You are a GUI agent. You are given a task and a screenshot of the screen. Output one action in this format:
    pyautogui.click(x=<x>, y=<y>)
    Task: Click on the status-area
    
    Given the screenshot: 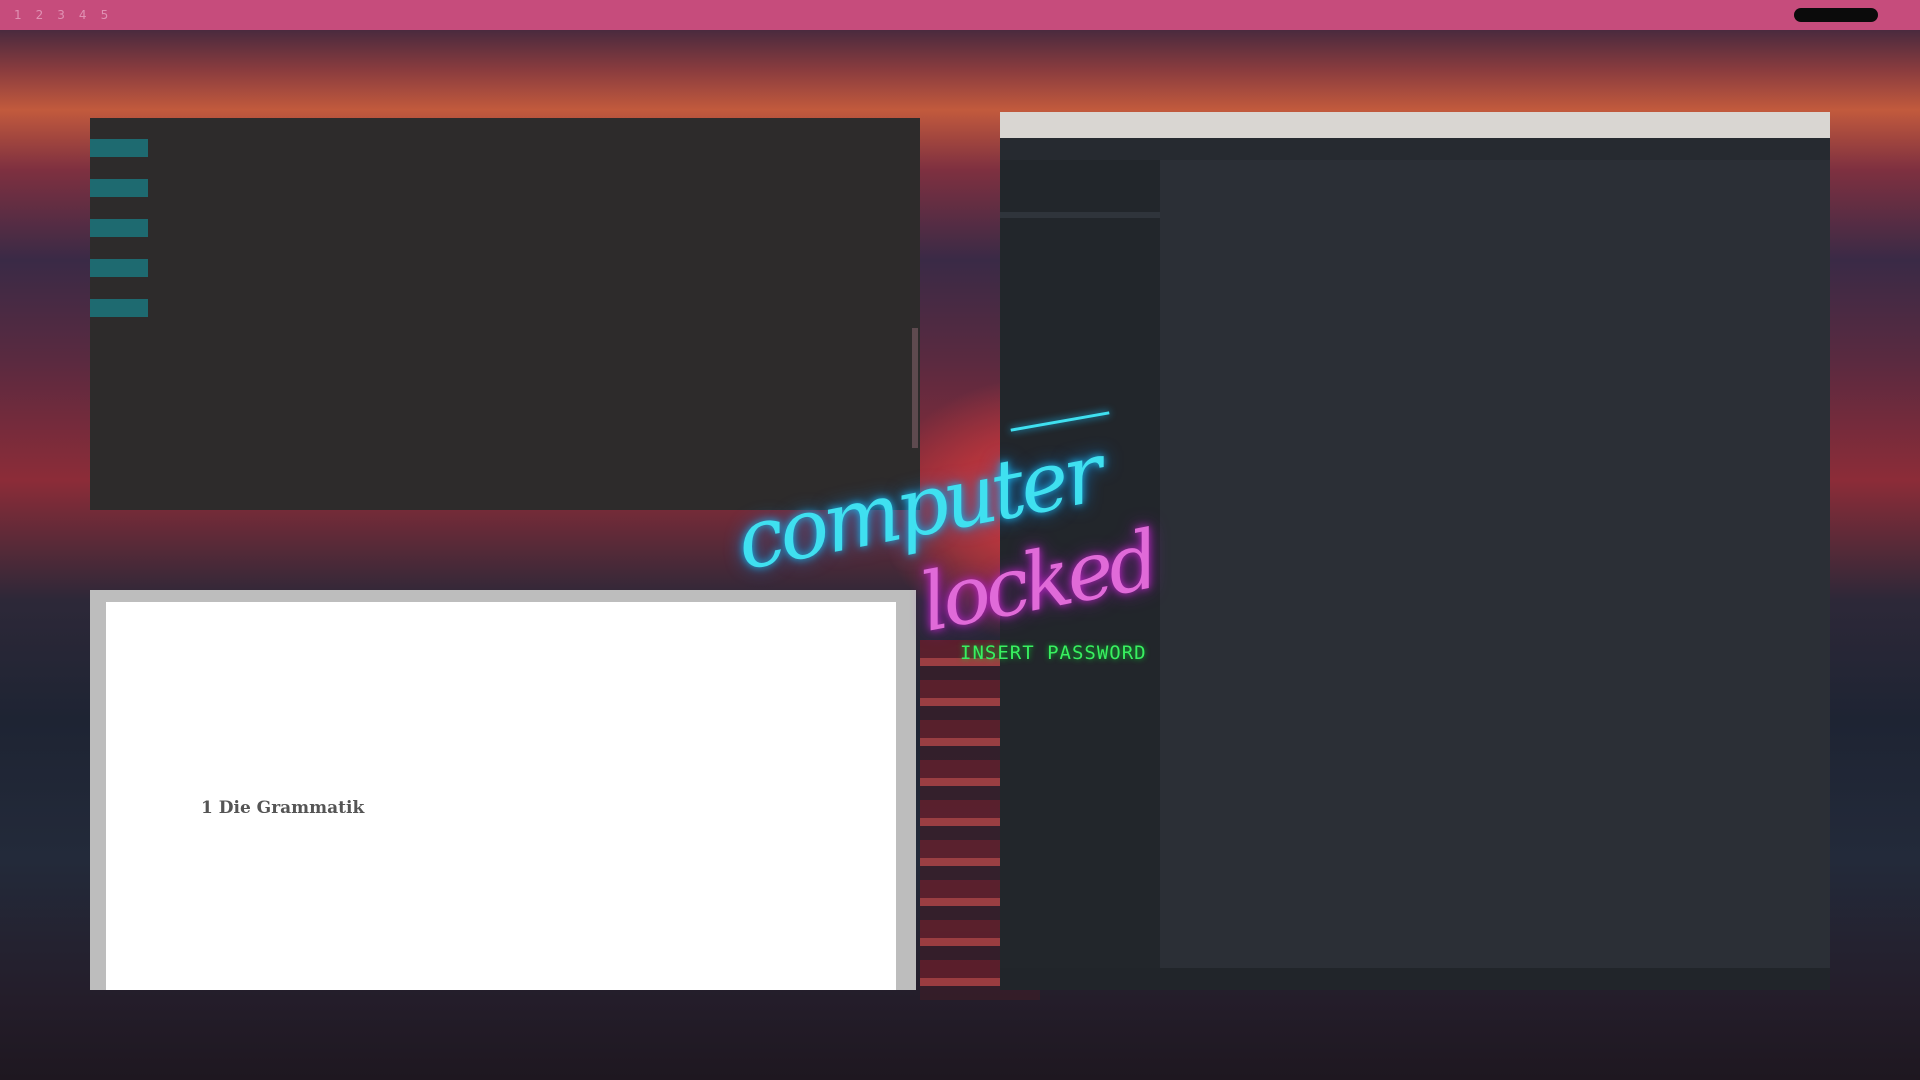 What is the action you would take?
    pyautogui.click(x=1822, y=15)
    